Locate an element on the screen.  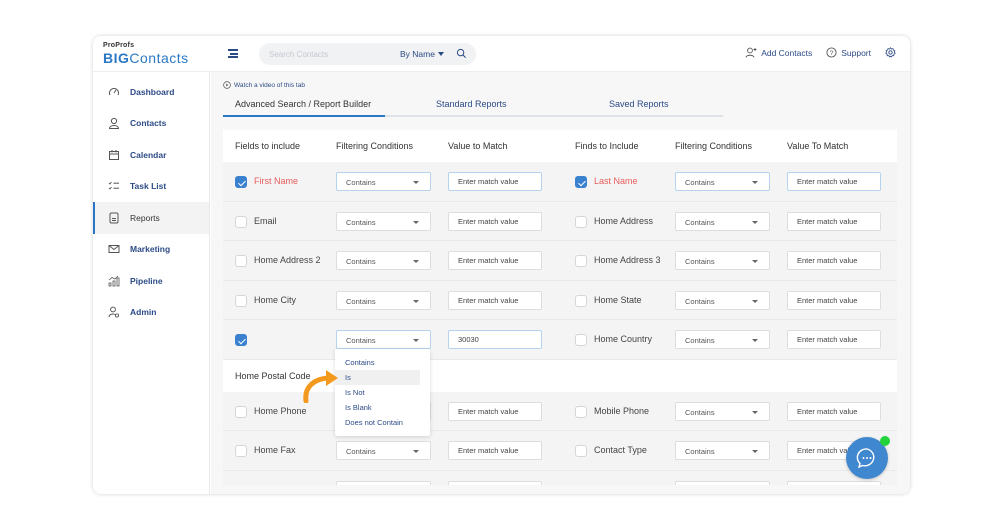
dropdown-option-is-not: Is Not is located at coordinates (377, 392).